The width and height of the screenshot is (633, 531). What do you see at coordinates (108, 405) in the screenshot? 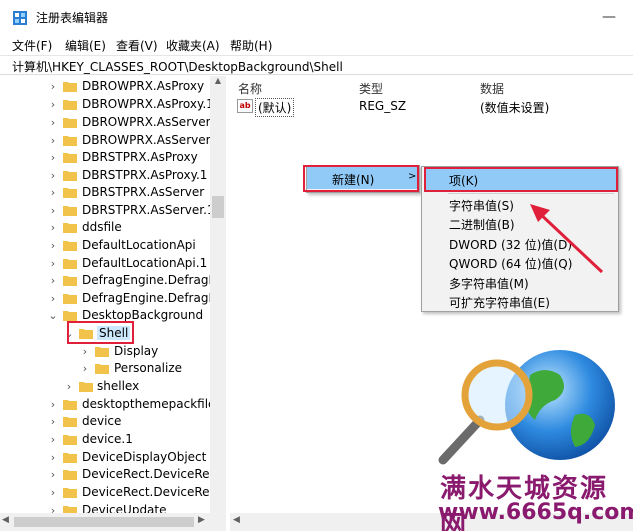
I see `tree-item: › desktopthemepackfile` at bounding box center [108, 405].